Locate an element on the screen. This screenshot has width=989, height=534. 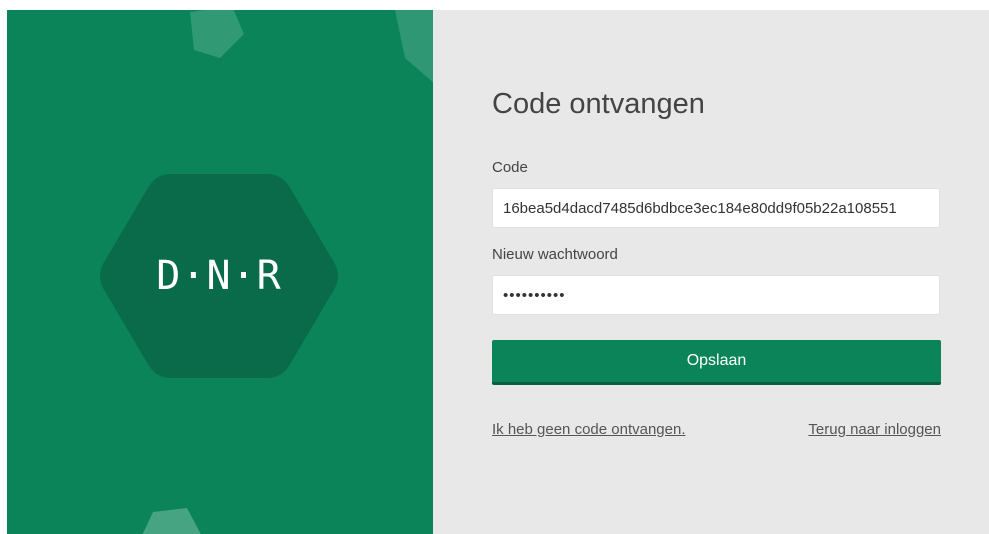
code-input is located at coordinates (716, 208).